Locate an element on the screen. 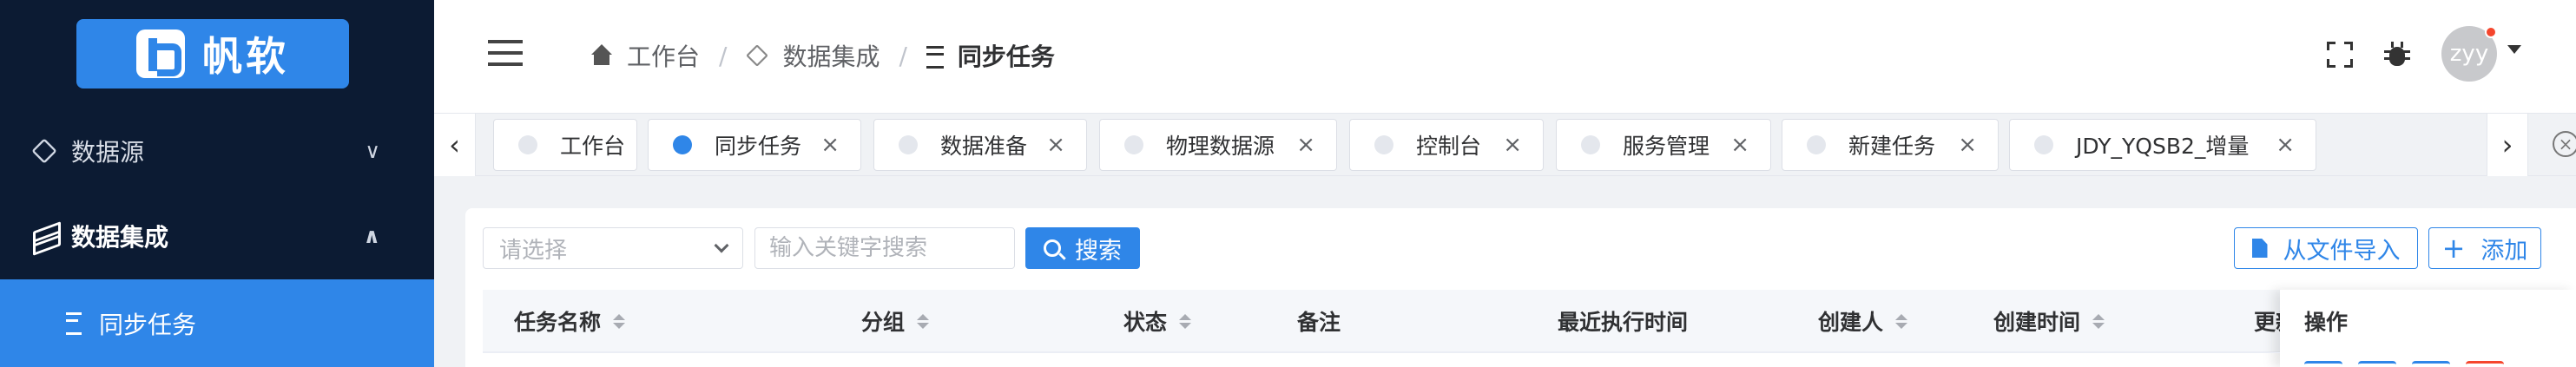  column-label: 创建时间 is located at coordinates (2037, 322).